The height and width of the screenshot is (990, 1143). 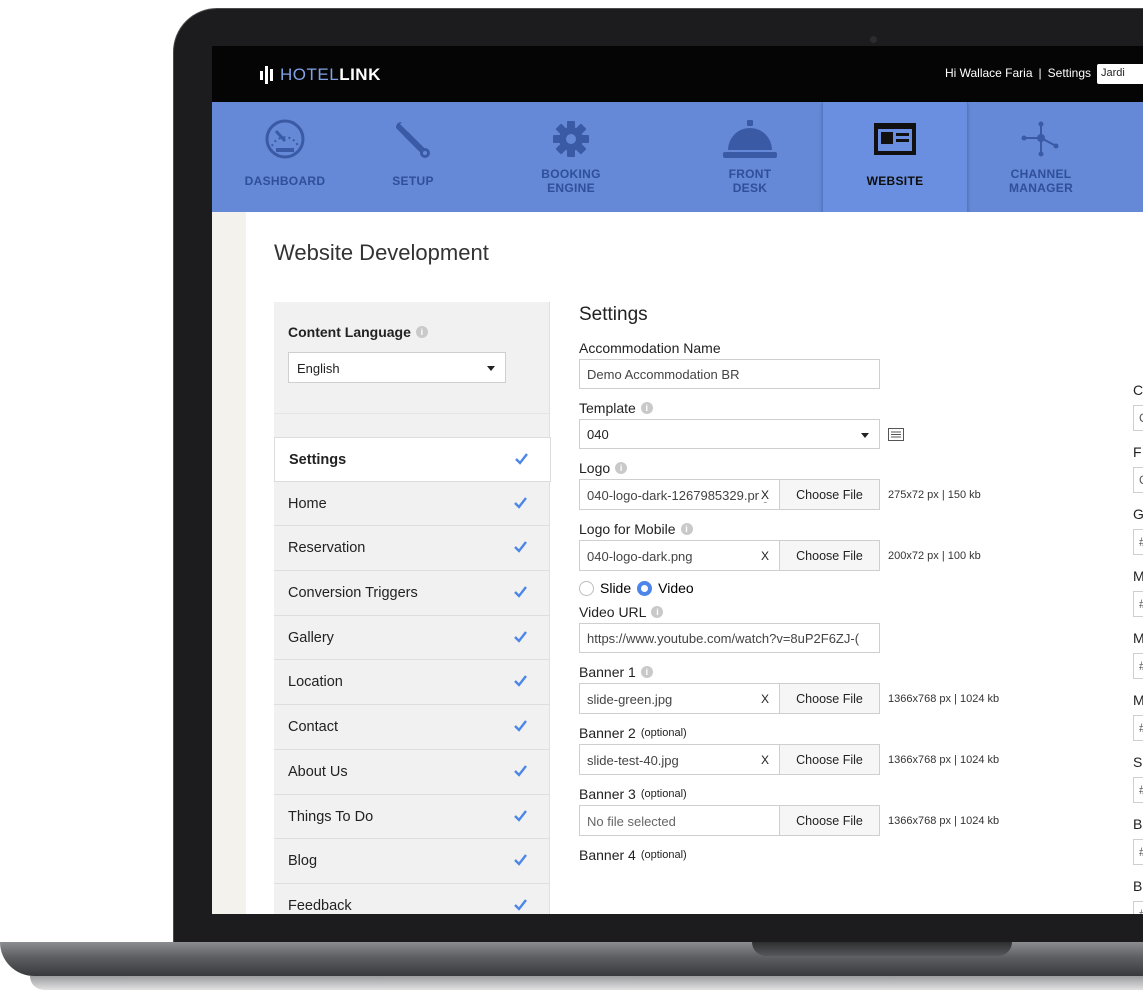 I want to click on banner3-label-text: Banner 3, so click(x=607, y=793).